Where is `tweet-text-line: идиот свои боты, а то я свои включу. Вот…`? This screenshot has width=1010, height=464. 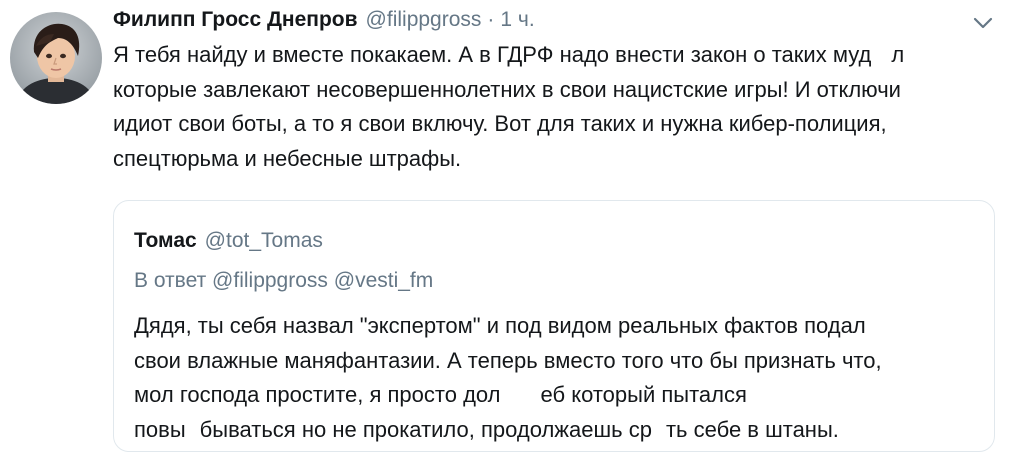
tweet-text-line: идиот свои боты, а то я свои включу. Вот… is located at coordinates (558, 124).